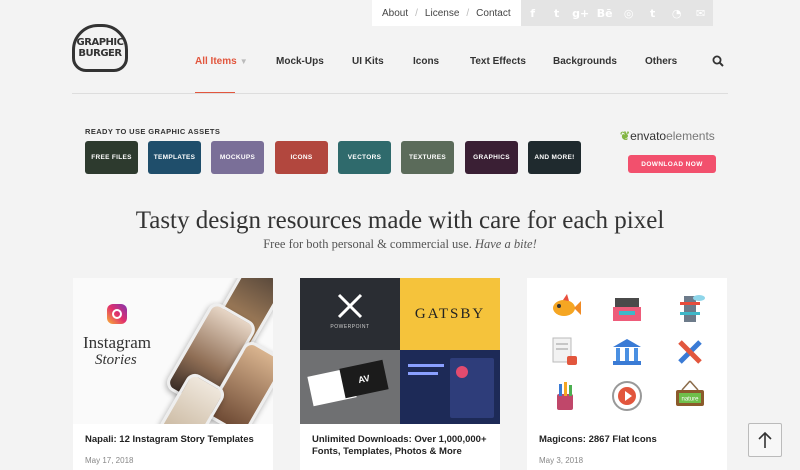  Describe the element at coordinates (556, 13) in the screenshot. I see `twitter-icon: t` at that location.